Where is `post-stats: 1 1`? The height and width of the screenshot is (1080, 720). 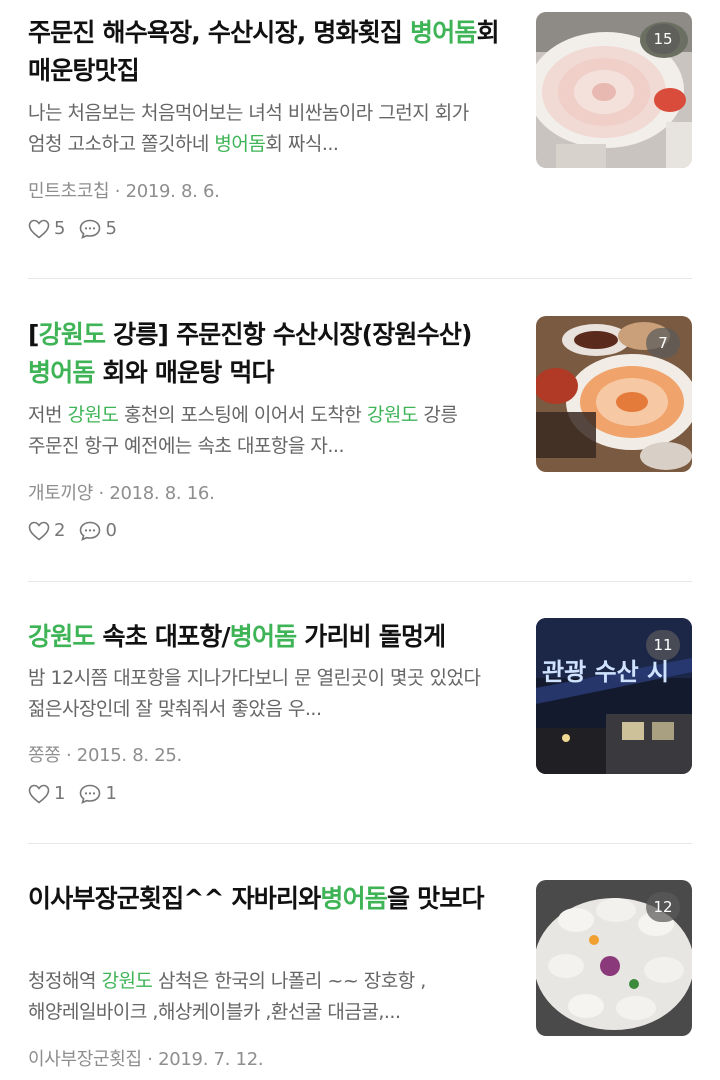 post-stats: 1 1 is located at coordinates (79, 793).